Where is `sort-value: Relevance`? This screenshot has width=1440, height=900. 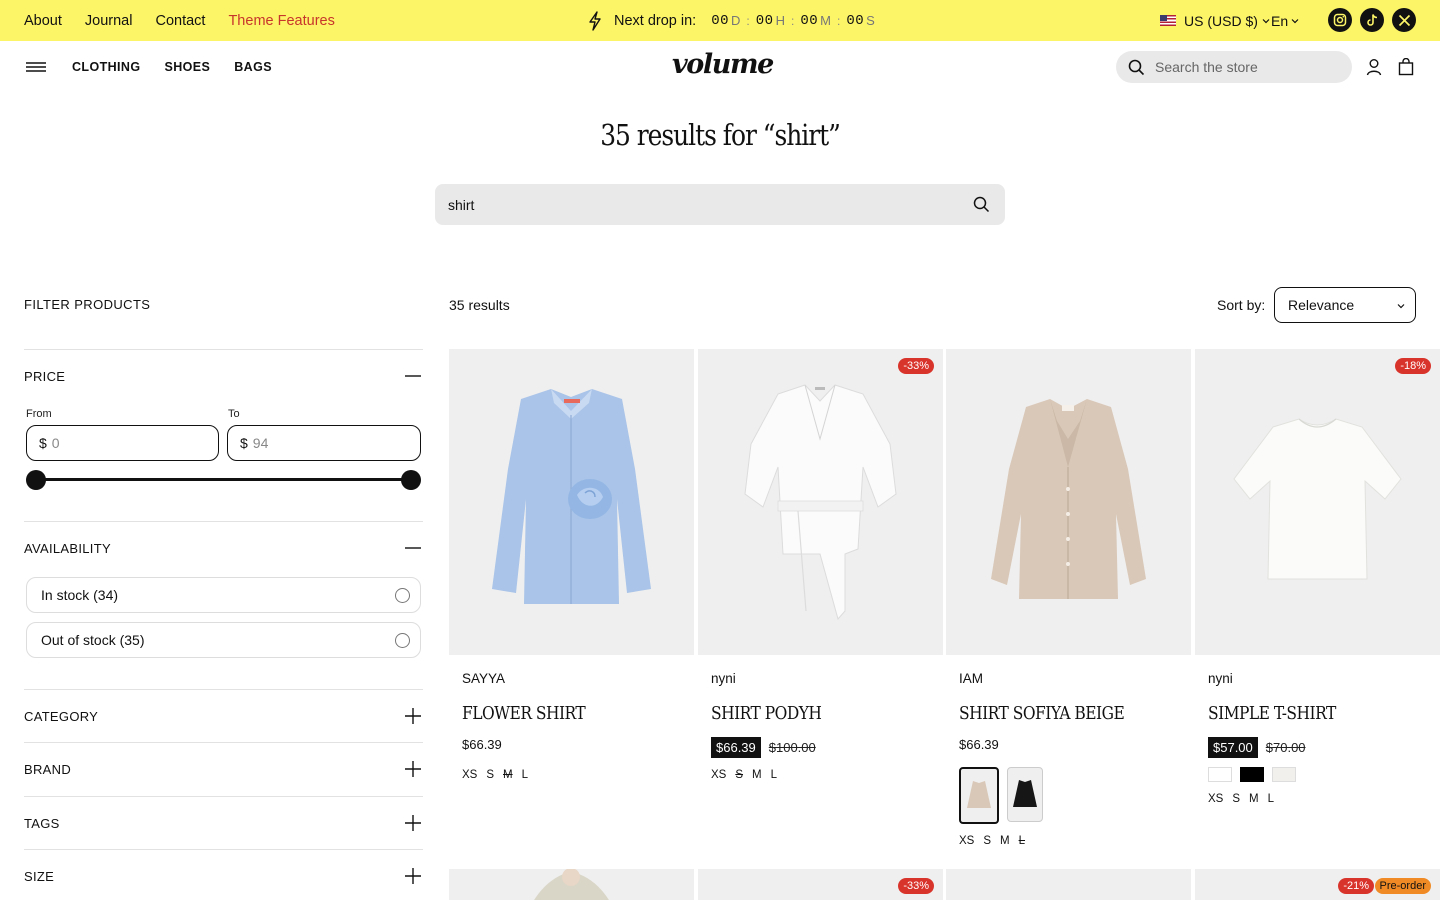 sort-value: Relevance is located at coordinates (1321, 305).